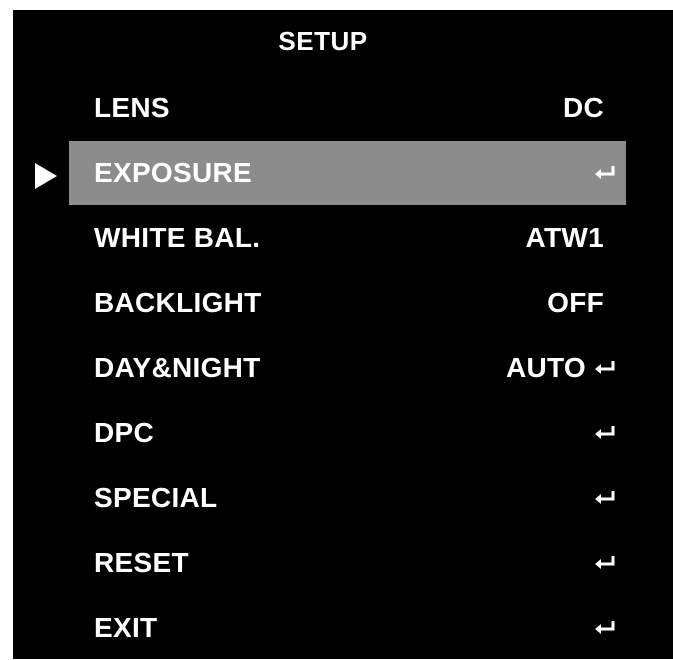 The width and height of the screenshot is (673, 660). I want to click on menu-item-value: AUTO, so click(561, 368).